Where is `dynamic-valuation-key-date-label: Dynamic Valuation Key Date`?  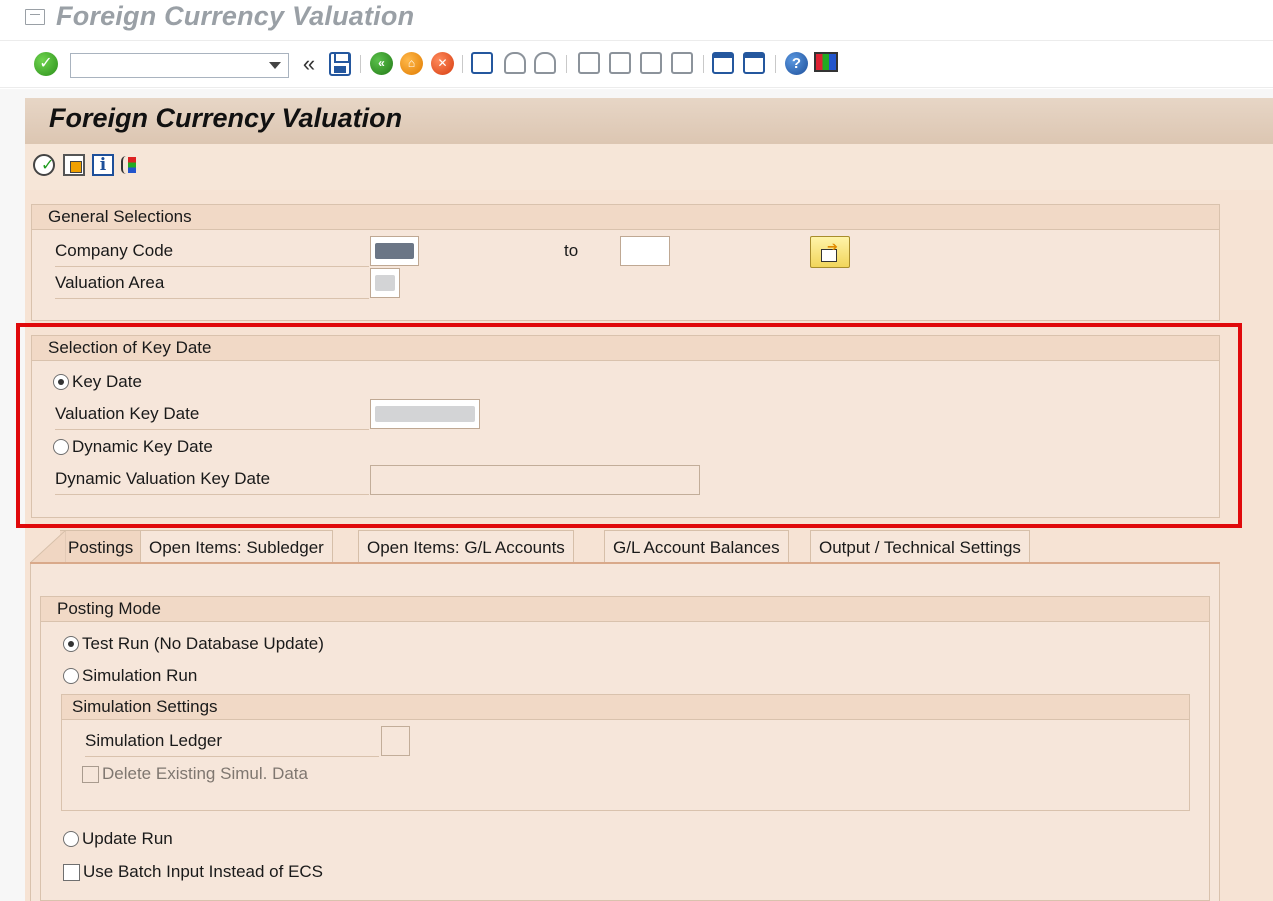
dynamic-valuation-key-date-label: Dynamic Valuation Key Date is located at coordinates (212, 479).